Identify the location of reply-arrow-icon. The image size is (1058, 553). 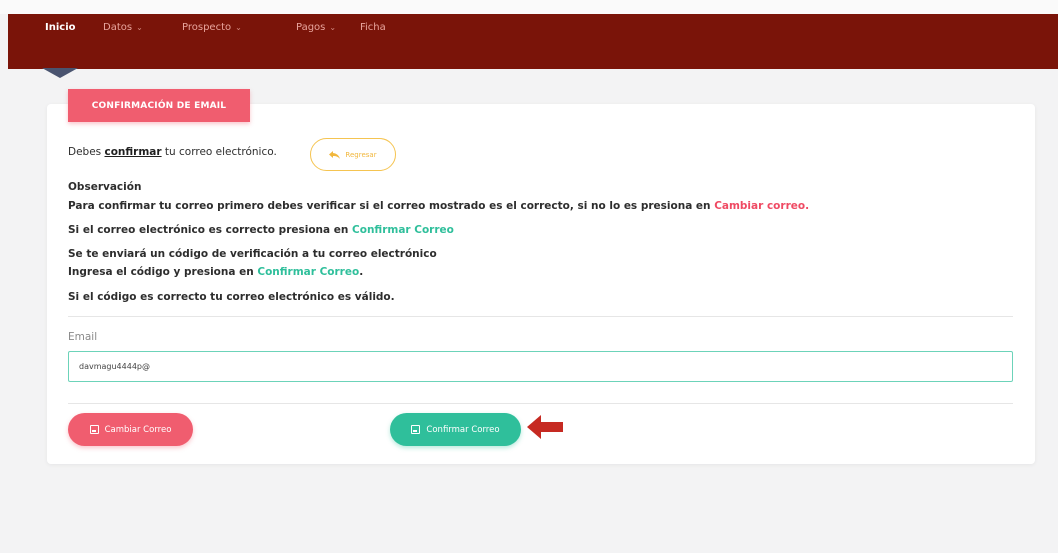
(335, 154).